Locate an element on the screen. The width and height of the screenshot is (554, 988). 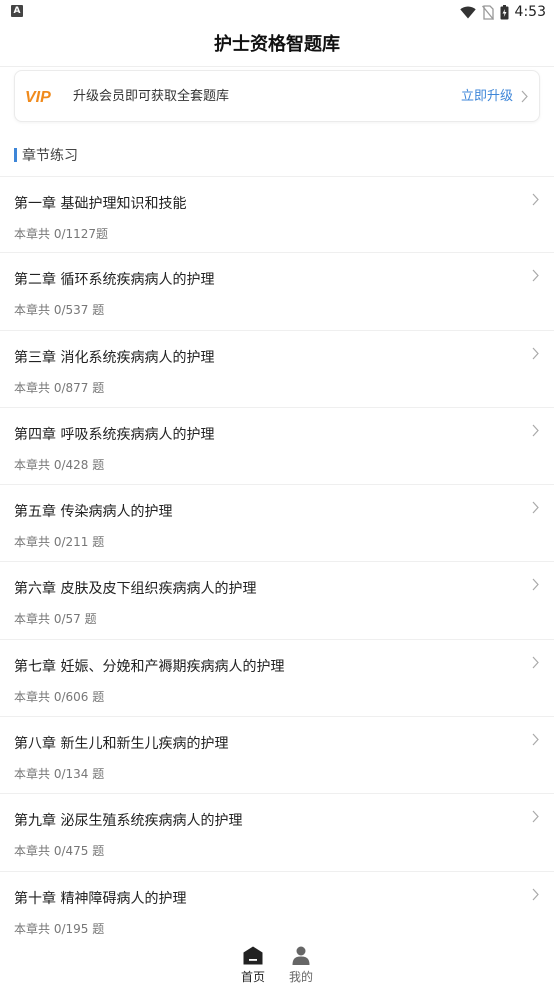
chapter-question-count: 本章共 0/877 题 is located at coordinates (59, 387).